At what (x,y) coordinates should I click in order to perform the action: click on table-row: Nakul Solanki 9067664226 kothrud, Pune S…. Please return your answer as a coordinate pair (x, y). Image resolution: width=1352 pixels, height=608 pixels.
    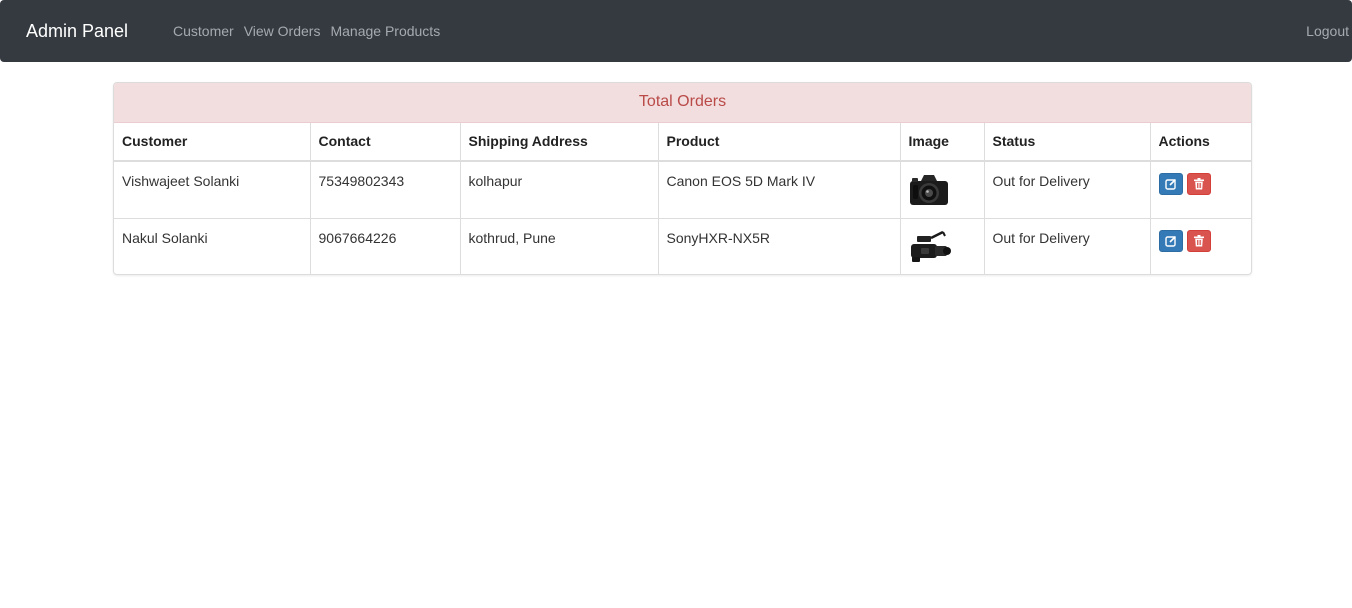
    Looking at the image, I should click on (682, 246).